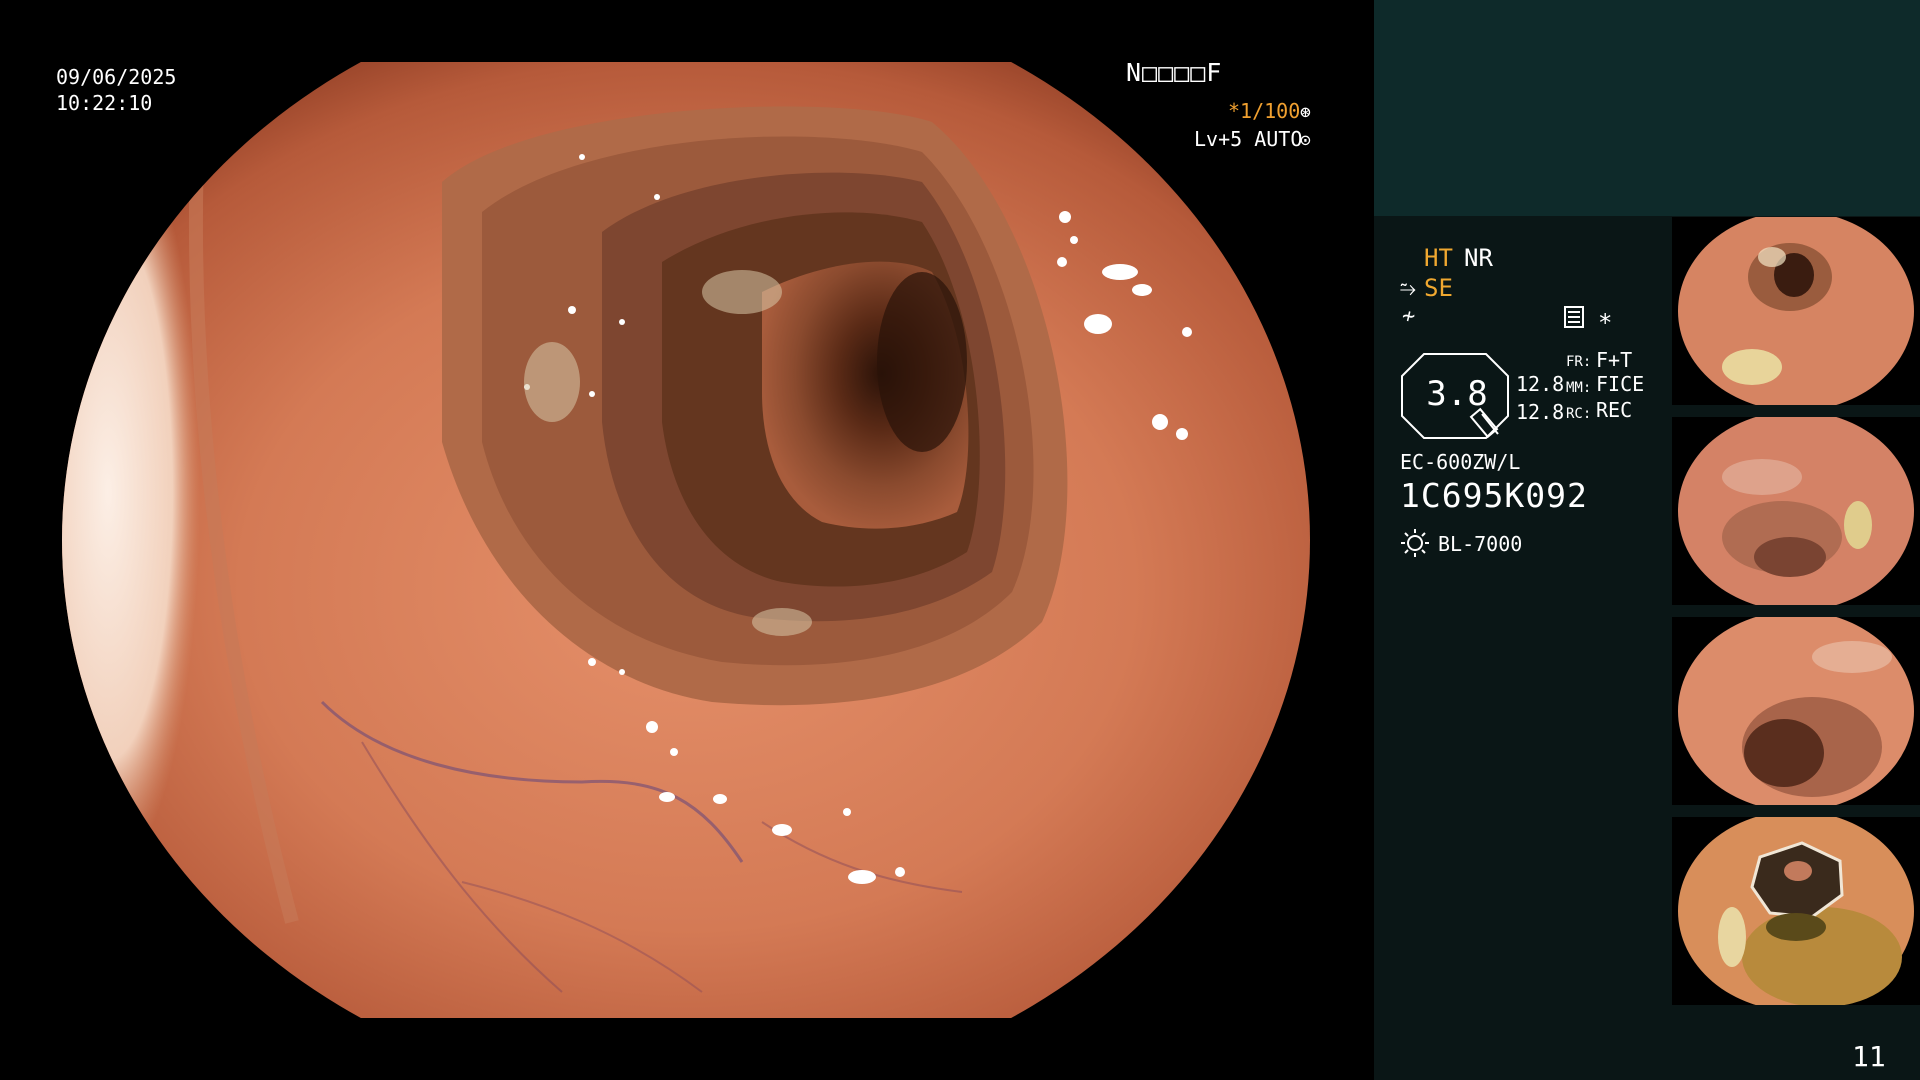  I want to click on setting-value-a: 12.8, so click(1540, 384).